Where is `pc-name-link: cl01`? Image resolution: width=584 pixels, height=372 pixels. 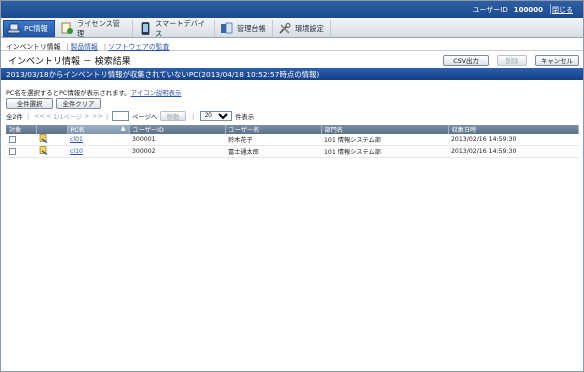 pc-name-link: cl01 is located at coordinates (76, 139).